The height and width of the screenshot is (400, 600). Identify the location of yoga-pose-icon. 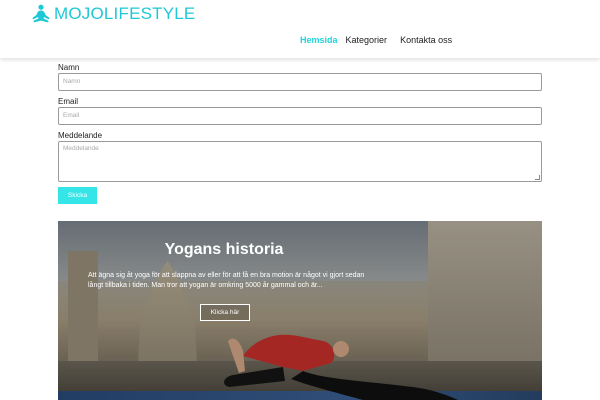
(41, 13).